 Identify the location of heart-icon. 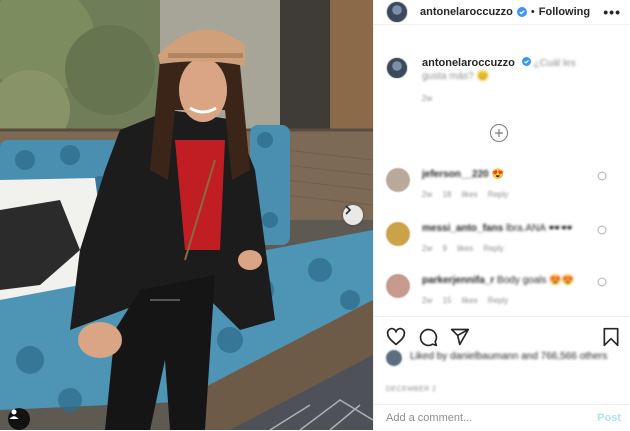
(396, 336).